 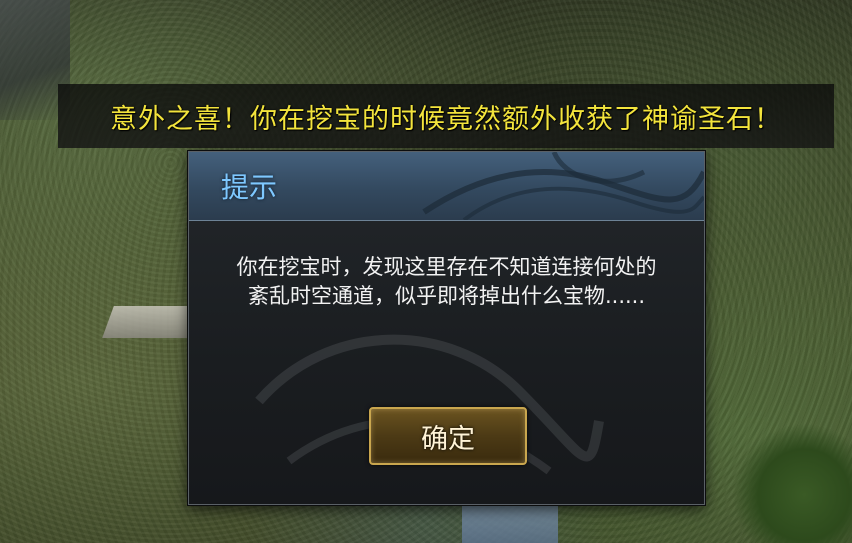 What do you see at coordinates (429, 404) in the screenshot?
I see `body-ornament-icon` at bounding box center [429, 404].